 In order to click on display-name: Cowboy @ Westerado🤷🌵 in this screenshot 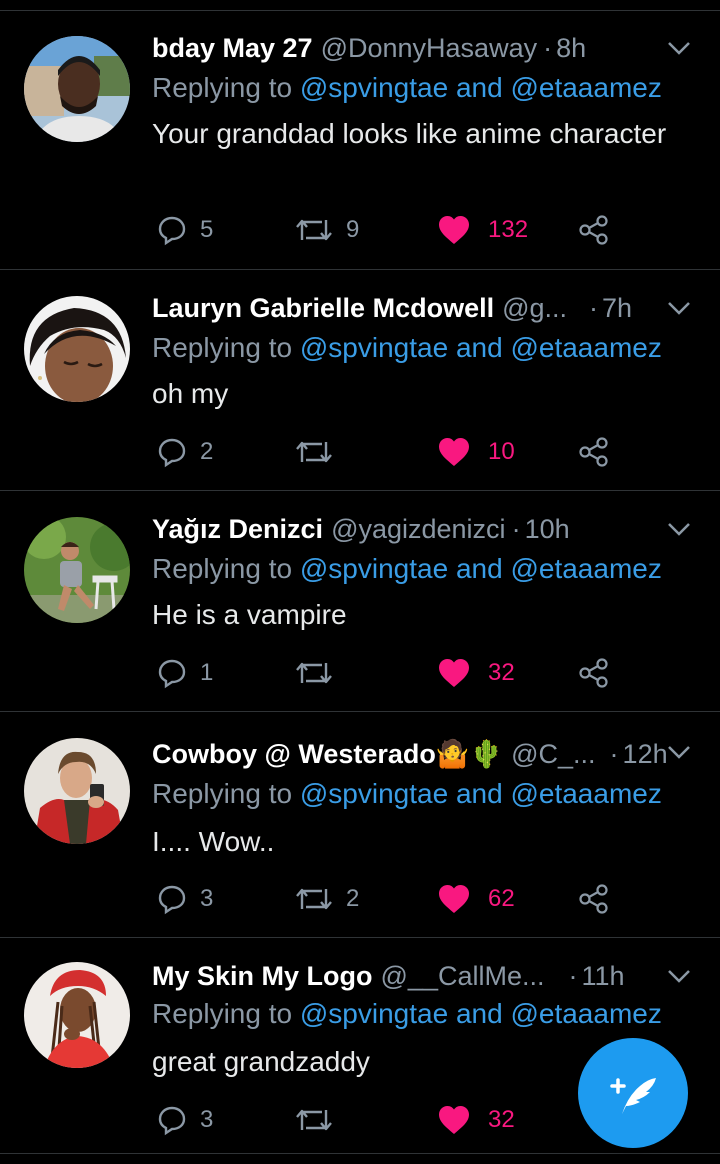, I will do `click(327, 754)`.